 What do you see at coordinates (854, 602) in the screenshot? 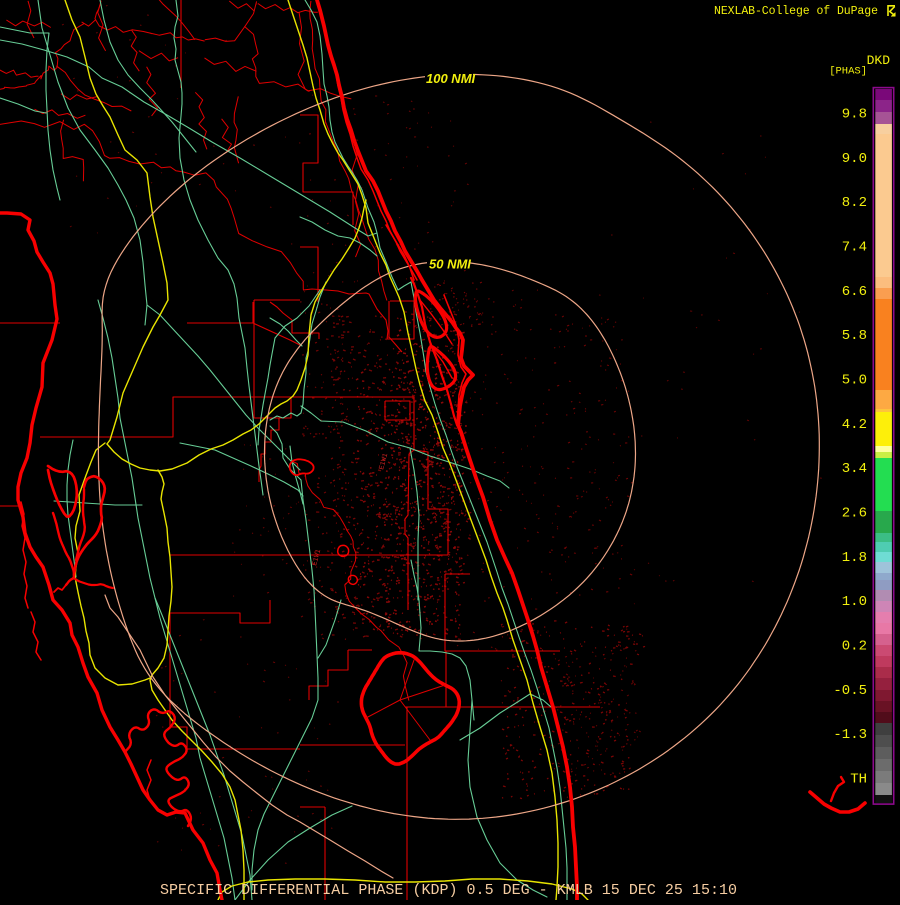
I see `svg-text: 1.0` at bounding box center [854, 602].